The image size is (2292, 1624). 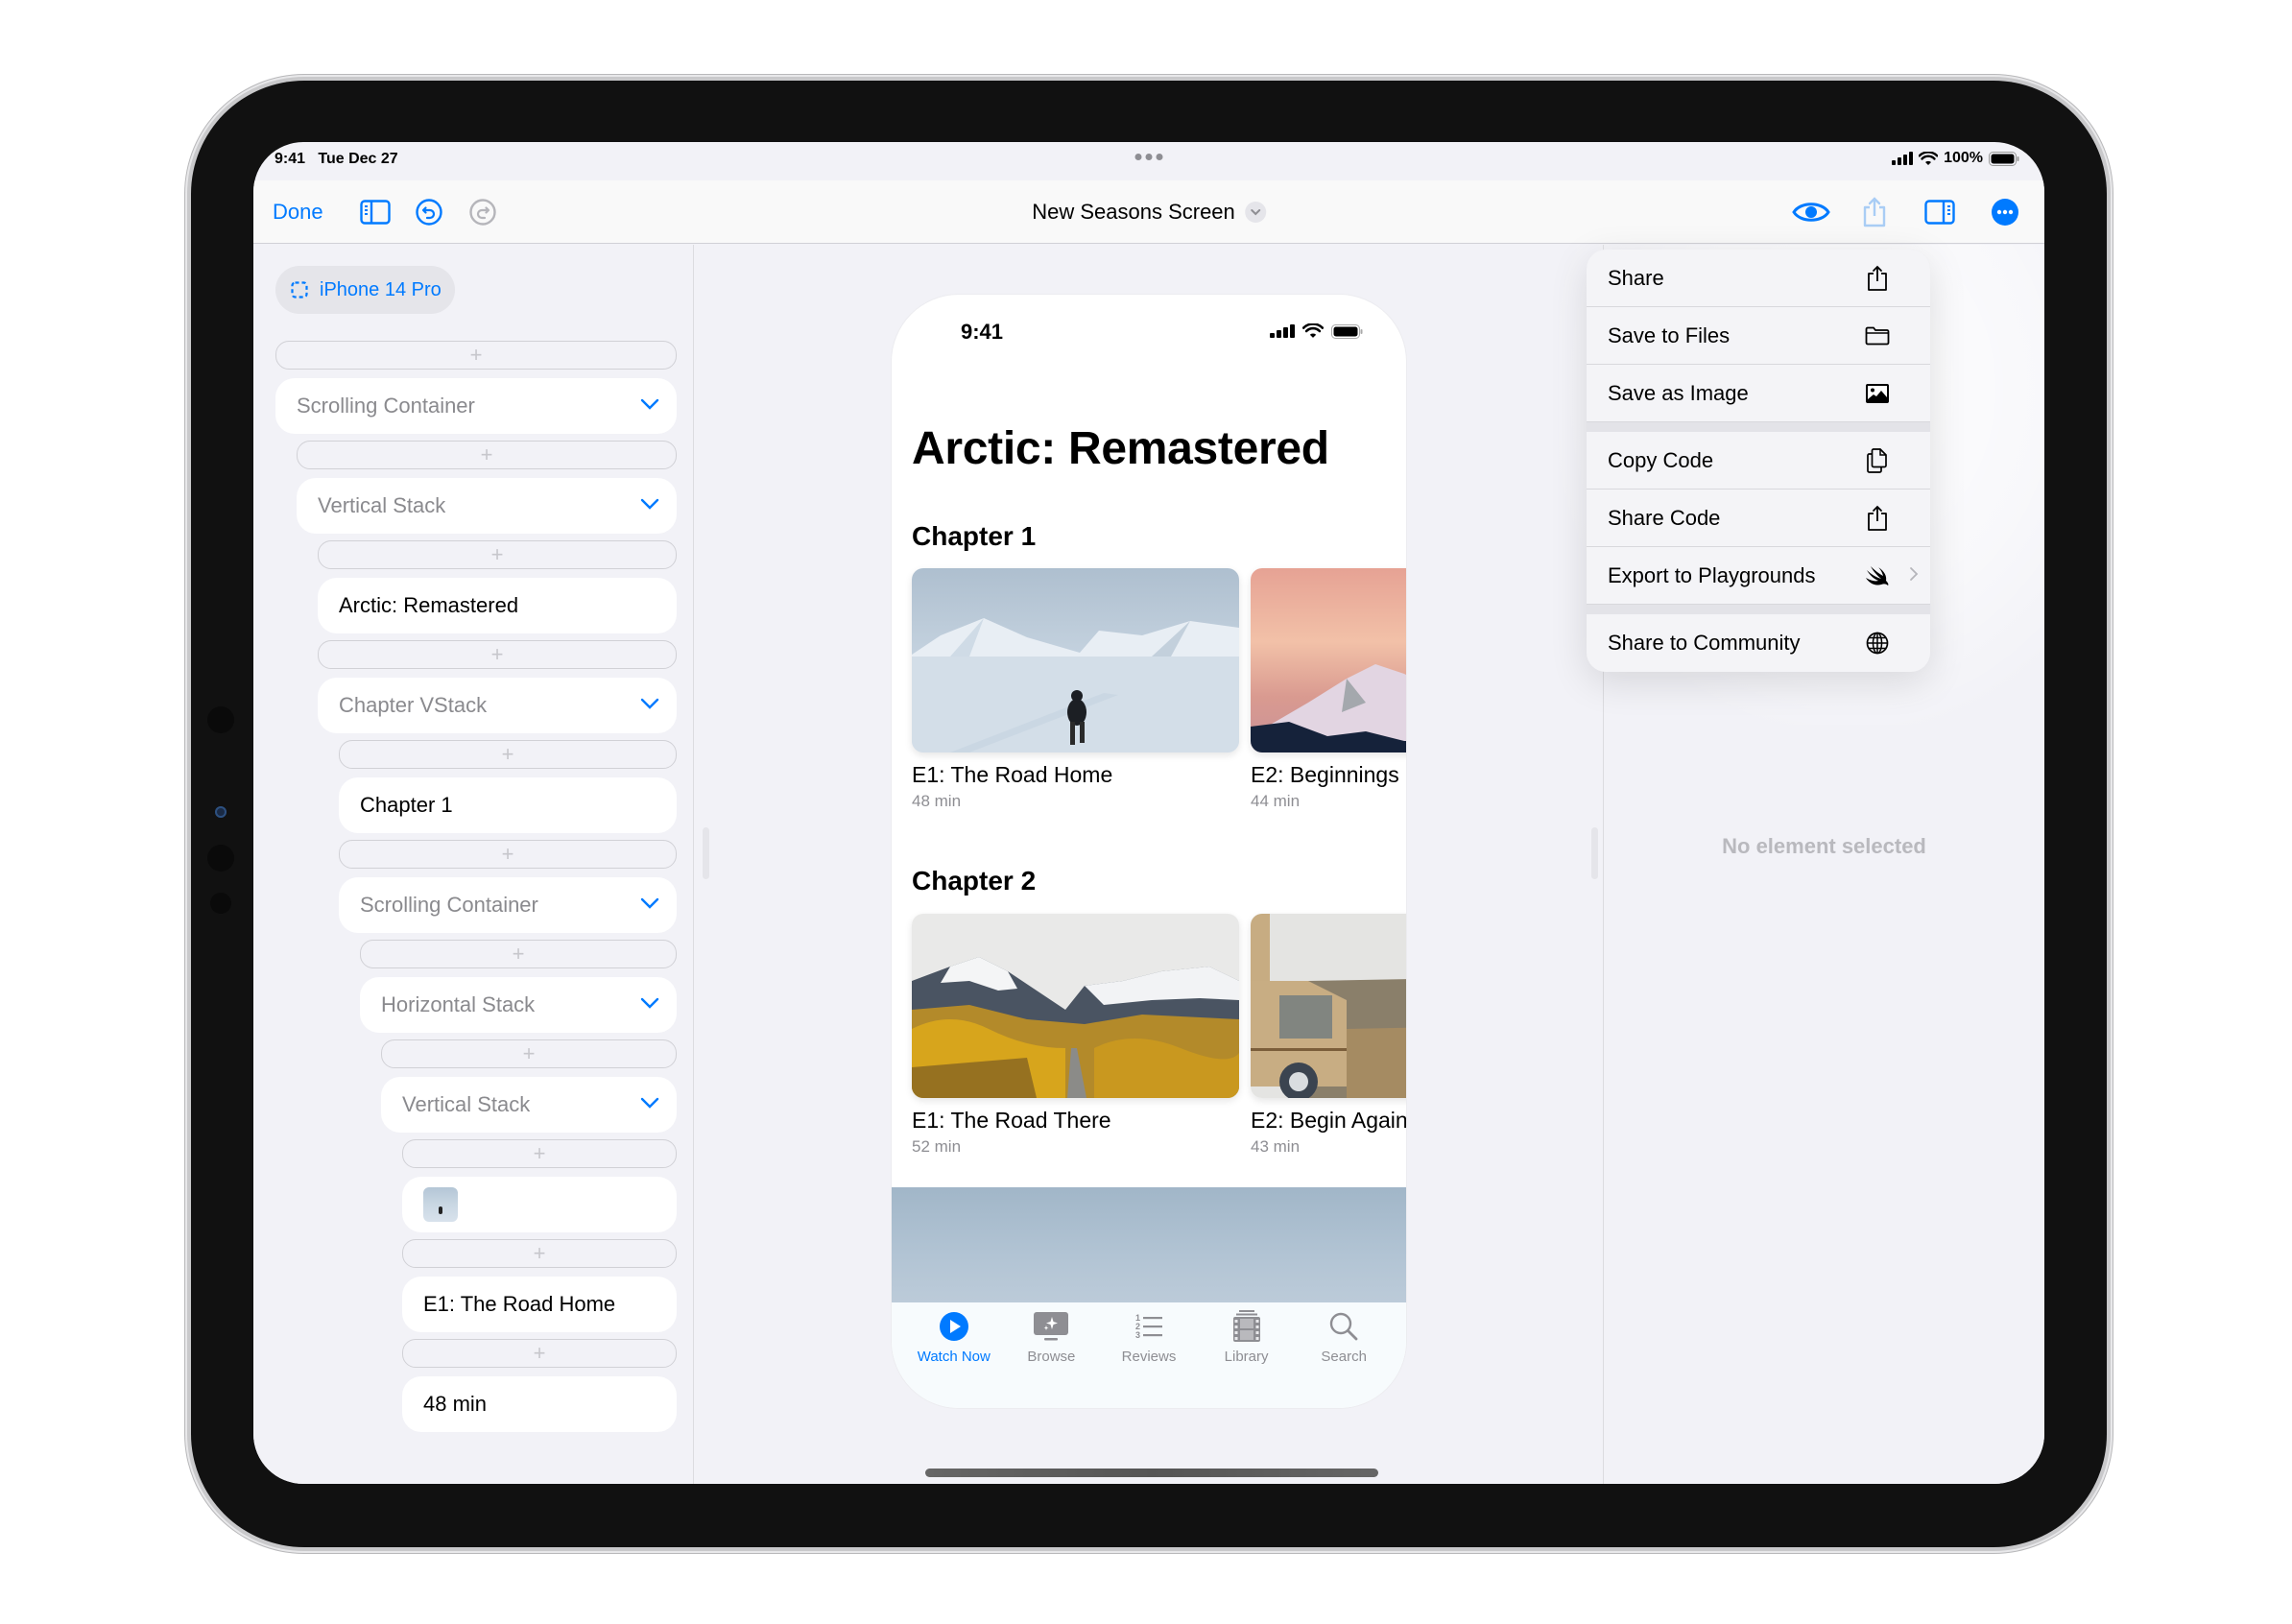 I want to click on more-button, so click(x=2005, y=212).